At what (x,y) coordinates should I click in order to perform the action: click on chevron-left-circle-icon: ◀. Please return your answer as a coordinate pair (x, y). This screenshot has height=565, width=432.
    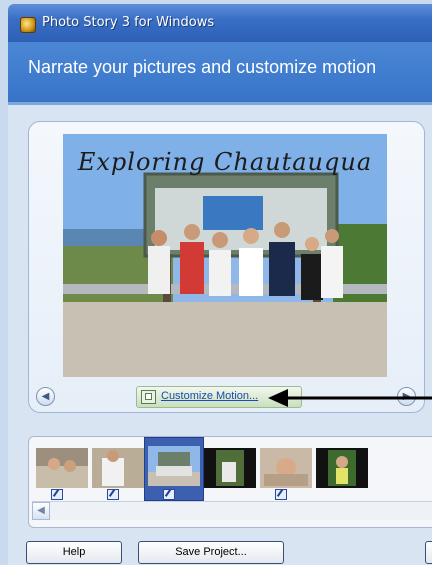
    Looking at the image, I should click on (45, 396).